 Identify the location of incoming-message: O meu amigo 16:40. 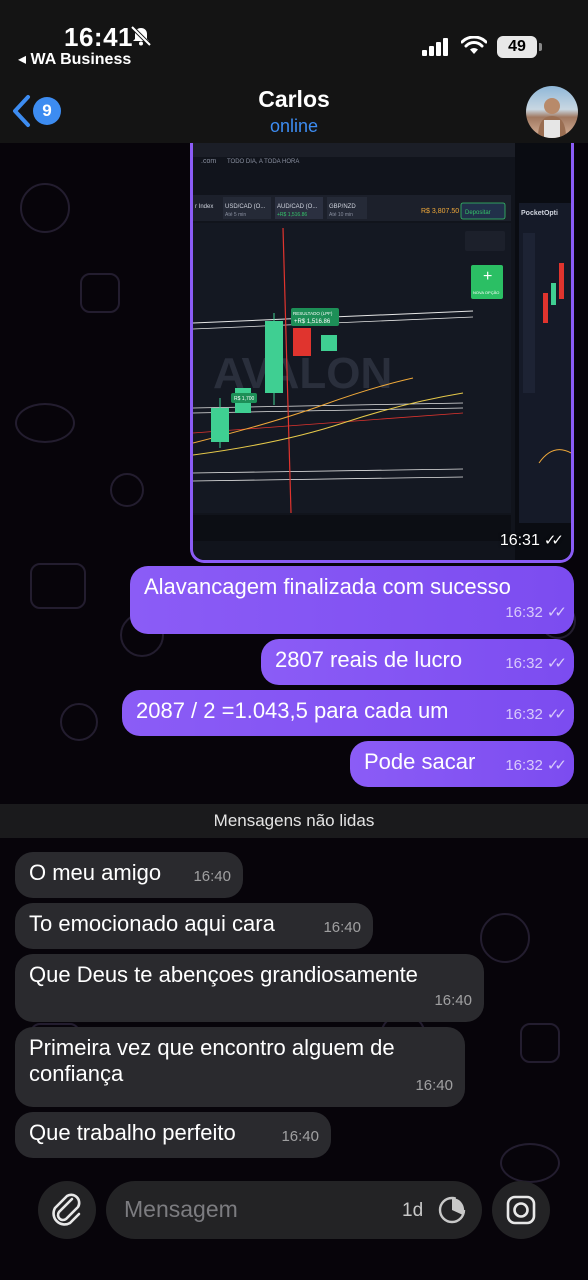
(129, 875).